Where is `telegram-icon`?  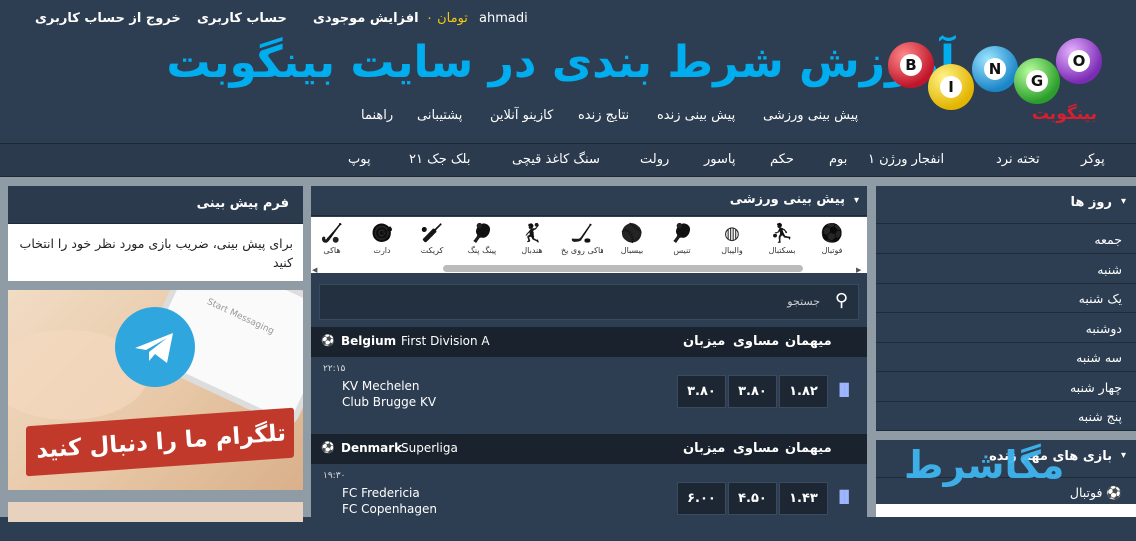 telegram-icon is located at coordinates (155, 347).